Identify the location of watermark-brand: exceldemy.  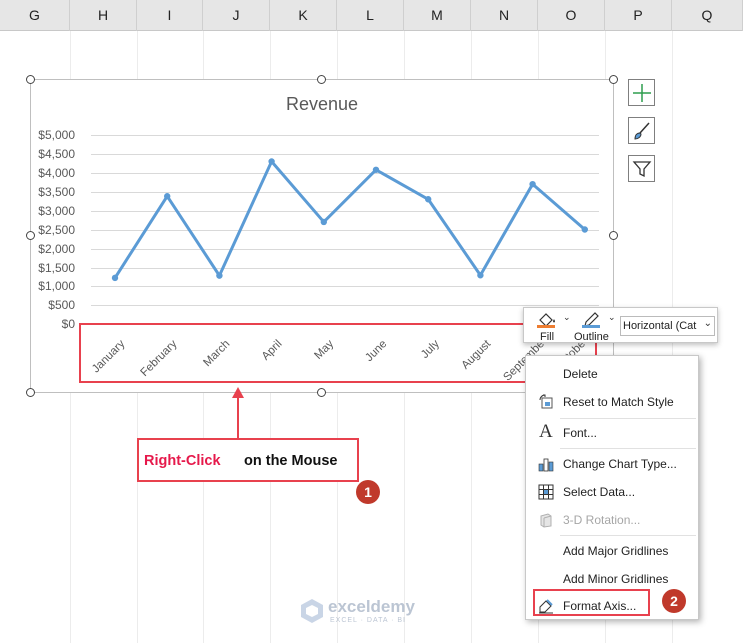
(371, 606).